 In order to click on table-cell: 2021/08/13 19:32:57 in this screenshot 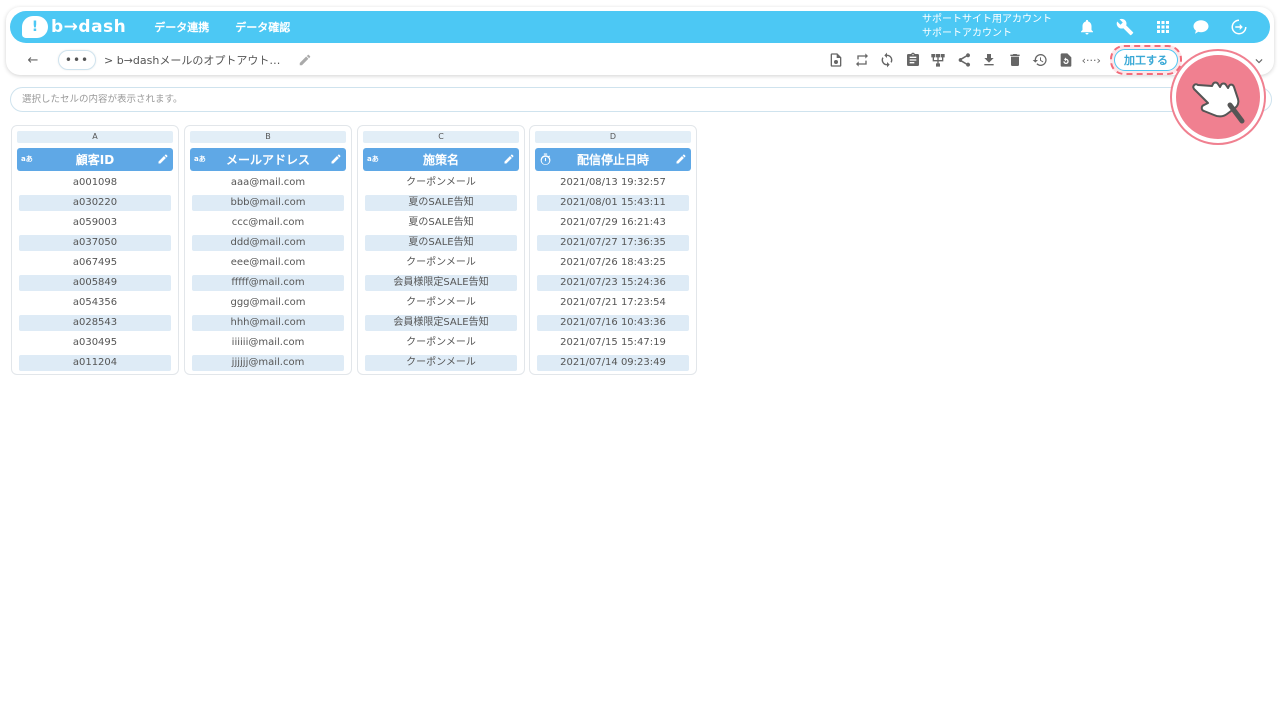, I will do `click(613, 183)`.